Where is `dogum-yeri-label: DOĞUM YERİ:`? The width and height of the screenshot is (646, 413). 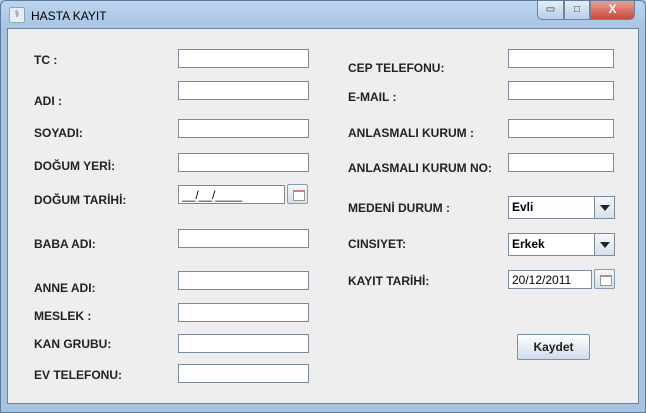 dogum-yeri-label: DOĞUM YERİ: is located at coordinates (75, 166).